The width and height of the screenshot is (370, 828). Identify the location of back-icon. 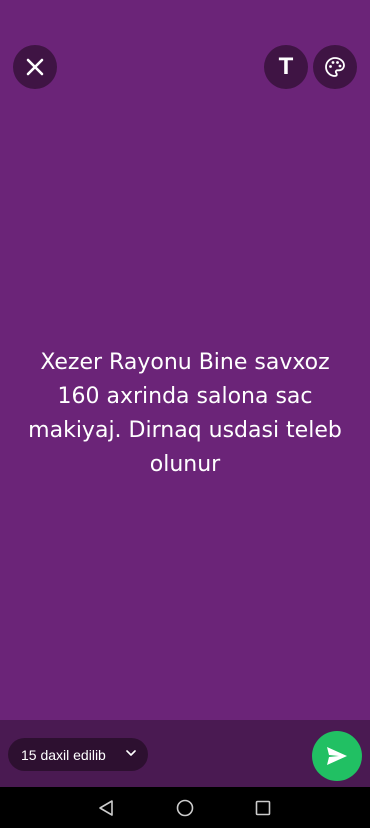
(106, 808).